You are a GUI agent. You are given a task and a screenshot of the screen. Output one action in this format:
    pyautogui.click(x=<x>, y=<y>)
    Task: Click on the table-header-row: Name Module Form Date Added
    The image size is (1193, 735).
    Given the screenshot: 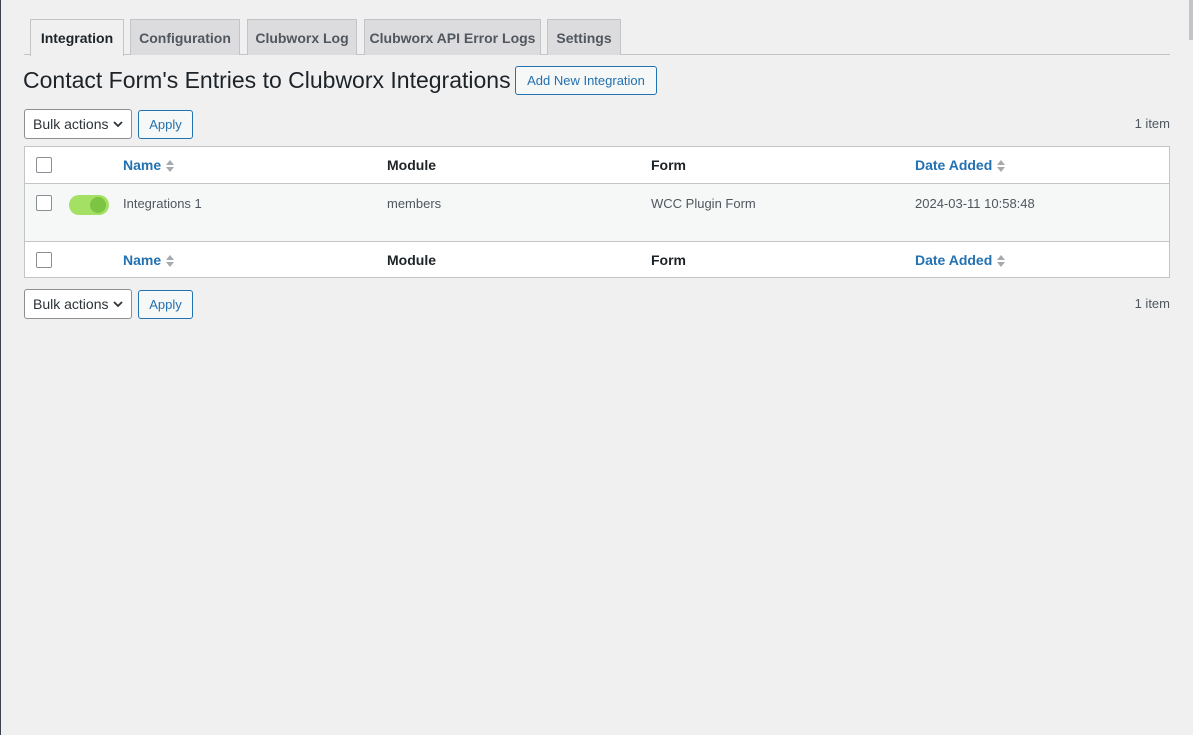 What is the action you would take?
    pyautogui.click(x=597, y=165)
    